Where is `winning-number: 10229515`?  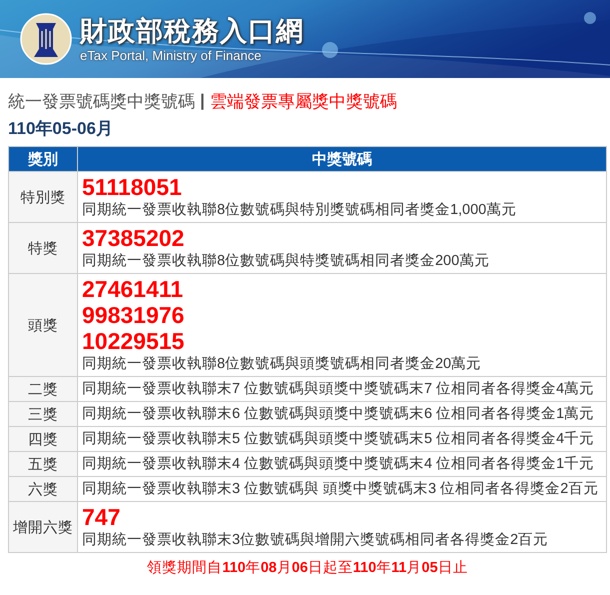
winning-number: 10229515 is located at coordinates (134, 341).